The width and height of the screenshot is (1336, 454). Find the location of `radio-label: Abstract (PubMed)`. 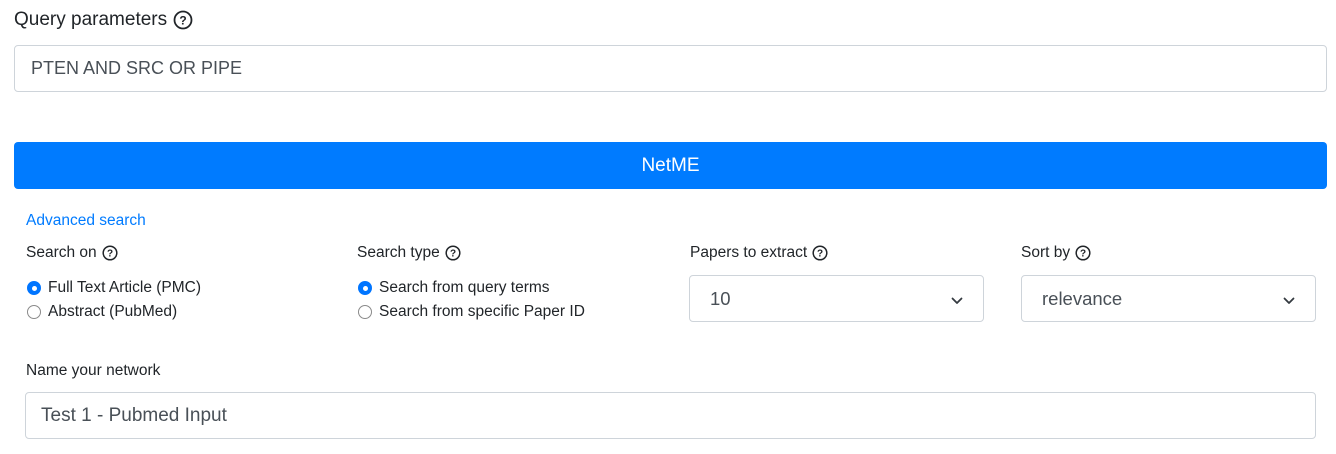

radio-label: Abstract (PubMed) is located at coordinates (113, 311).